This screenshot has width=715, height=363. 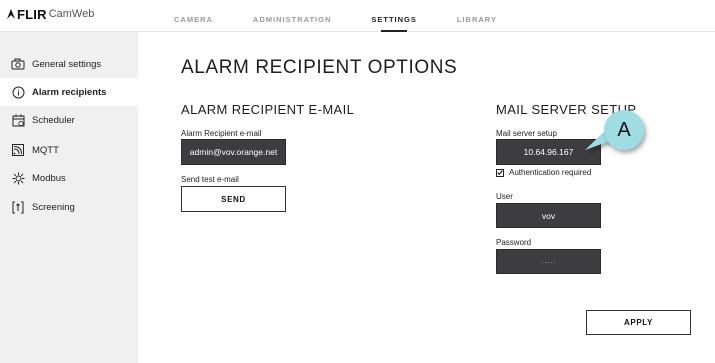 What do you see at coordinates (18, 64) in the screenshot?
I see `camera-icon` at bounding box center [18, 64].